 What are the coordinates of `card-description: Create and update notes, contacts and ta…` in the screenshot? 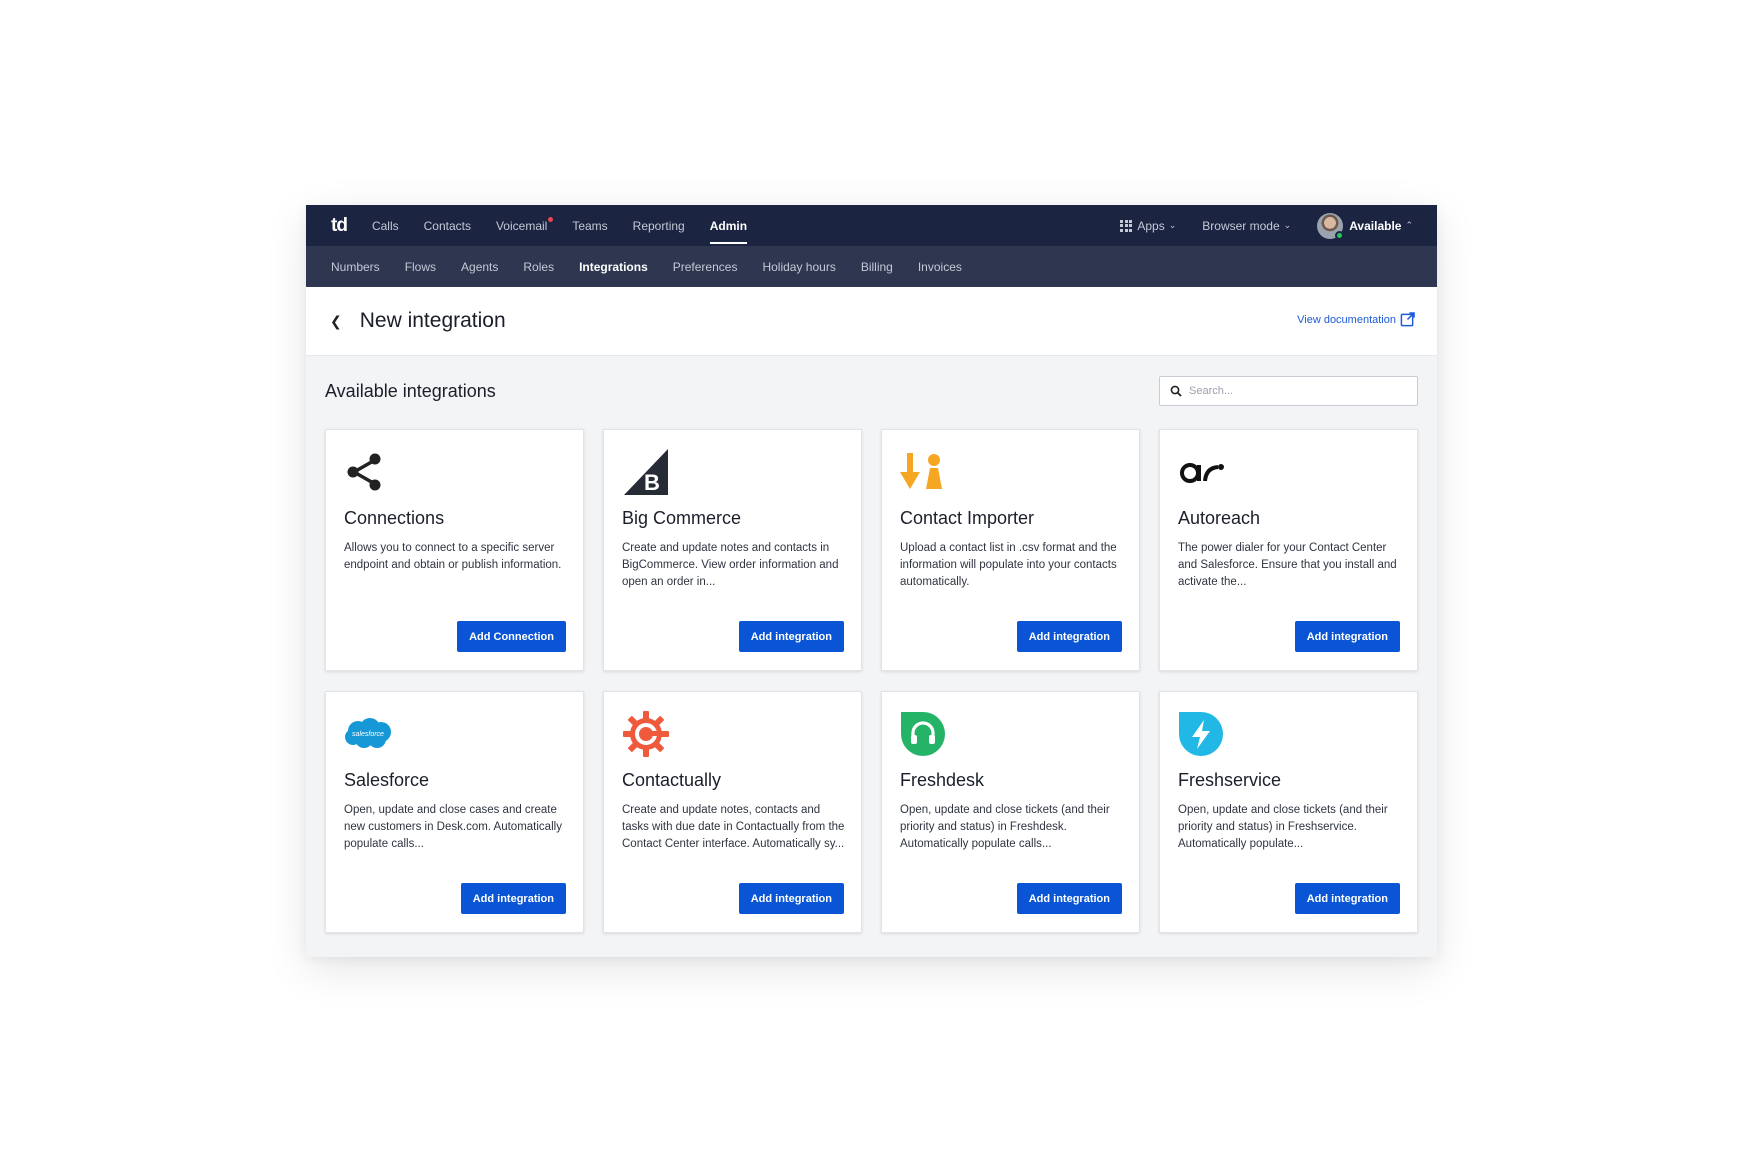 It's located at (733, 827).